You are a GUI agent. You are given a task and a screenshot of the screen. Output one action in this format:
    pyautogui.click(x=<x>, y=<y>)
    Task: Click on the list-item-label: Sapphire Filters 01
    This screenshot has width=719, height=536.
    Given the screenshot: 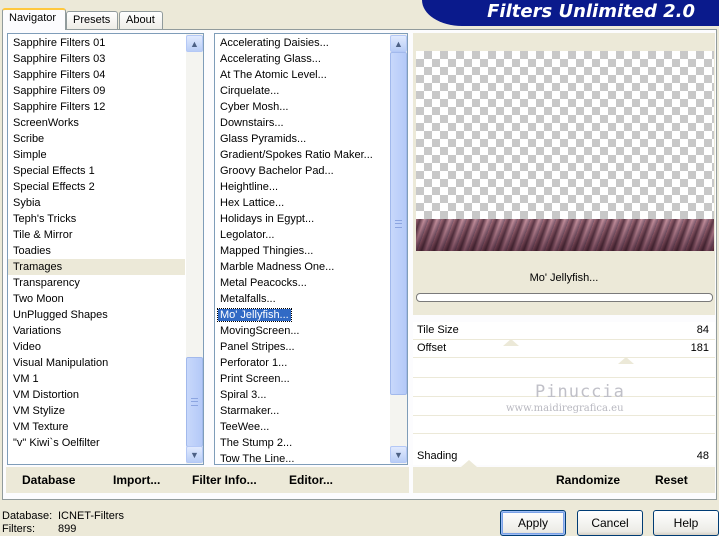 What is the action you would take?
    pyautogui.click(x=59, y=43)
    